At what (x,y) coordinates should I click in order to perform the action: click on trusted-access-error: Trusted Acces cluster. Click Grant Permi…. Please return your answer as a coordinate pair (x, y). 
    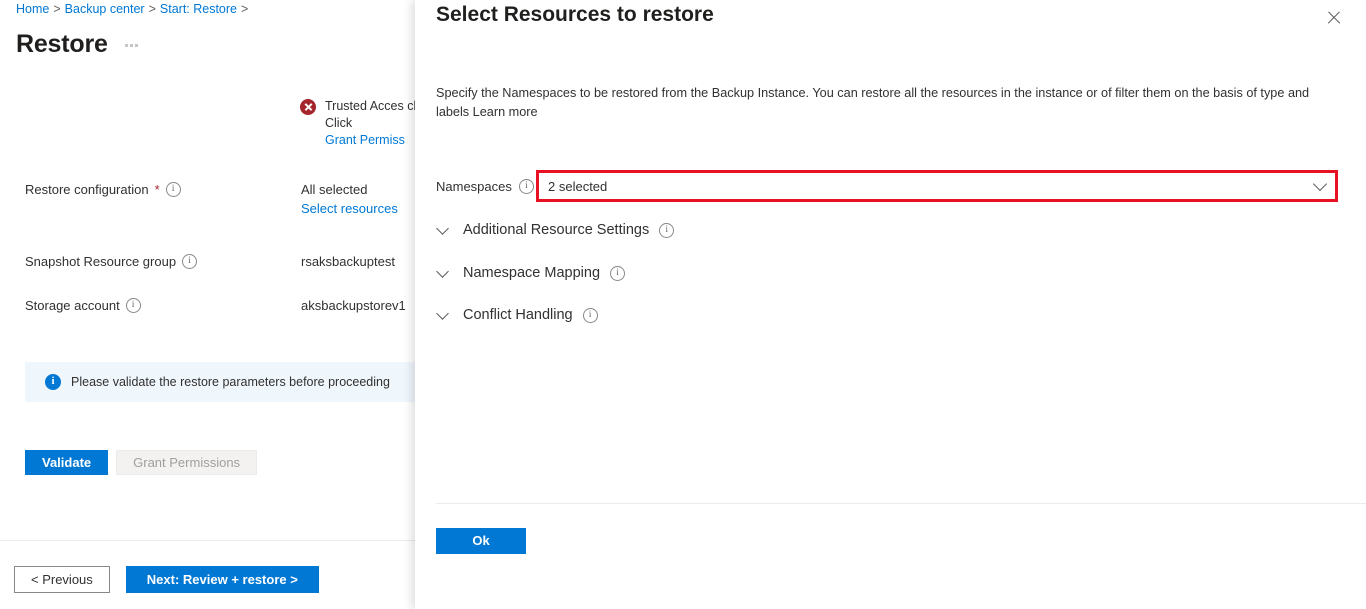
    Looking at the image, I should click on (357, 123).